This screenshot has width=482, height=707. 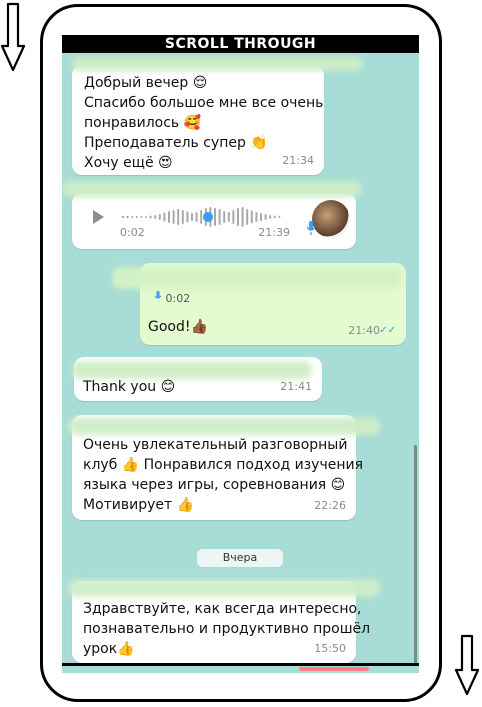 What do you see at coordinates (330, 648) in the screenshot?
I see `message-time: 15:50` at bounding box center [330, 648].